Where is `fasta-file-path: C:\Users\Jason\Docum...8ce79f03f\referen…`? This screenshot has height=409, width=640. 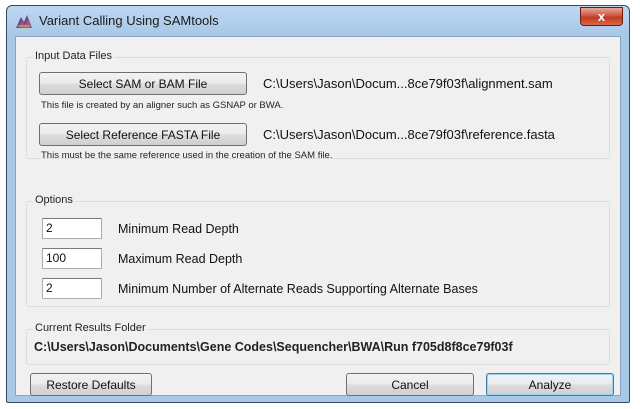
fasta-file-path: C:\Users\Jason\Docum...8ce79f03f\referen… is located at coordinates (409, 134).